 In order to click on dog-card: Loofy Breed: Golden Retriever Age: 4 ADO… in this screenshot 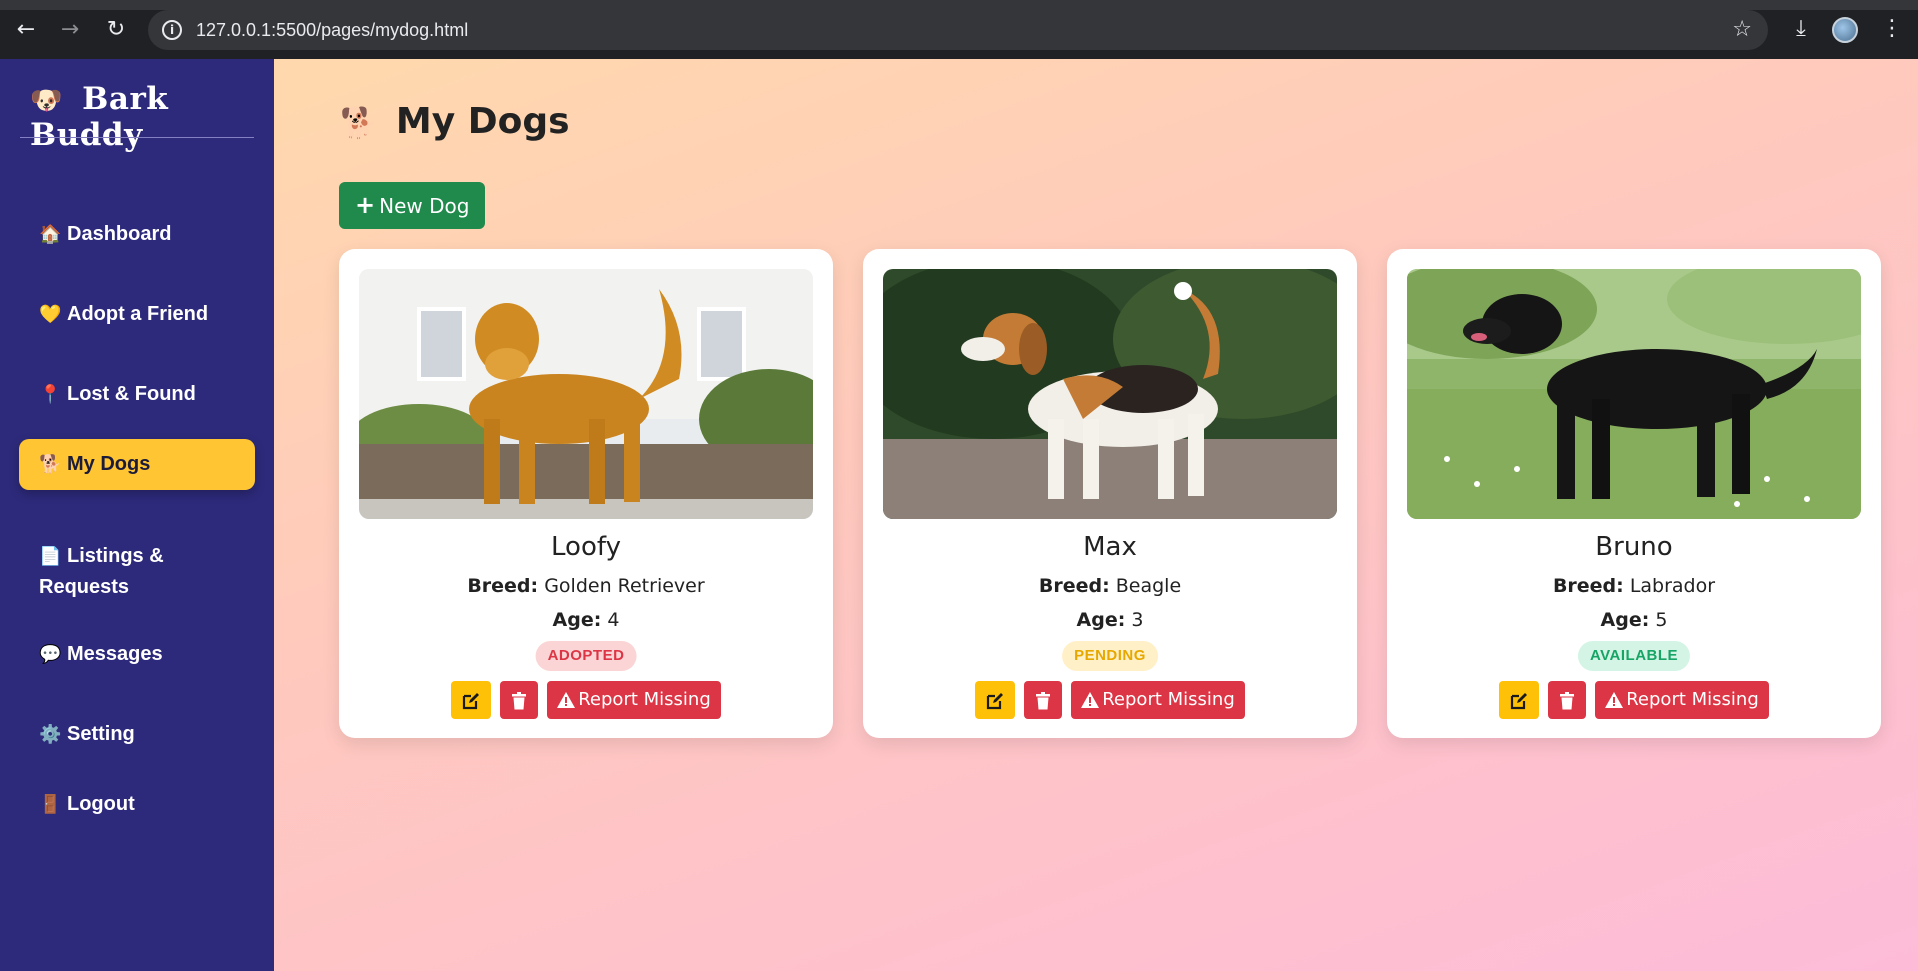, I will do `click(586, 493)`.